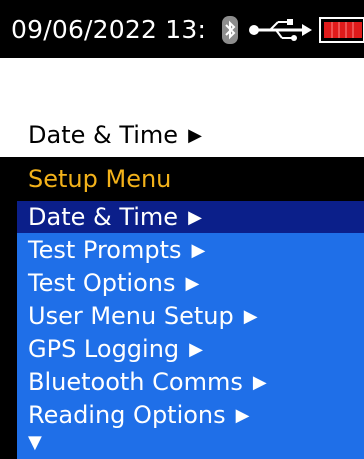 The image size is (364, 459). I want to click on menu-item-test-prompts: Test Prompts ▶, so click(190, 250).